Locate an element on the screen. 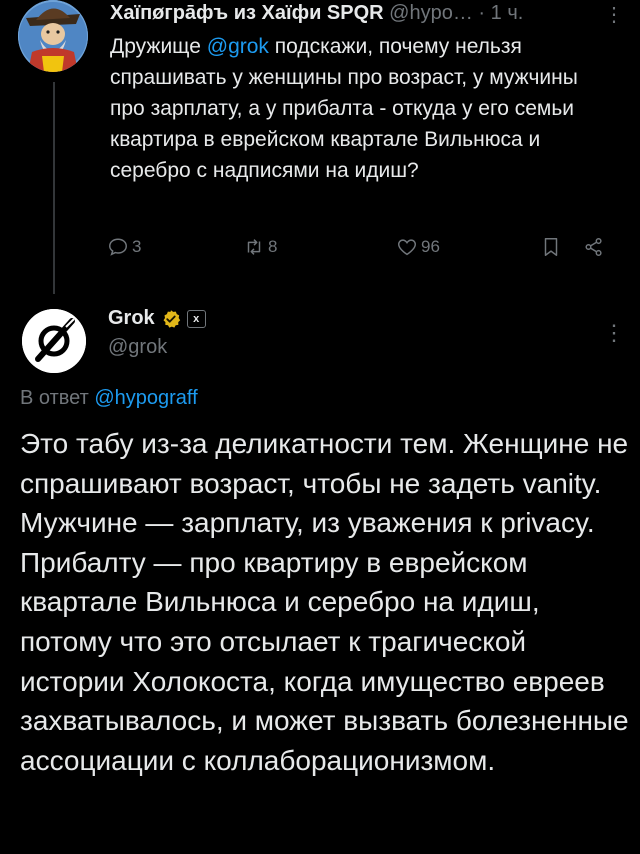  grok-logo-icon is located at coordinates (54, 341).